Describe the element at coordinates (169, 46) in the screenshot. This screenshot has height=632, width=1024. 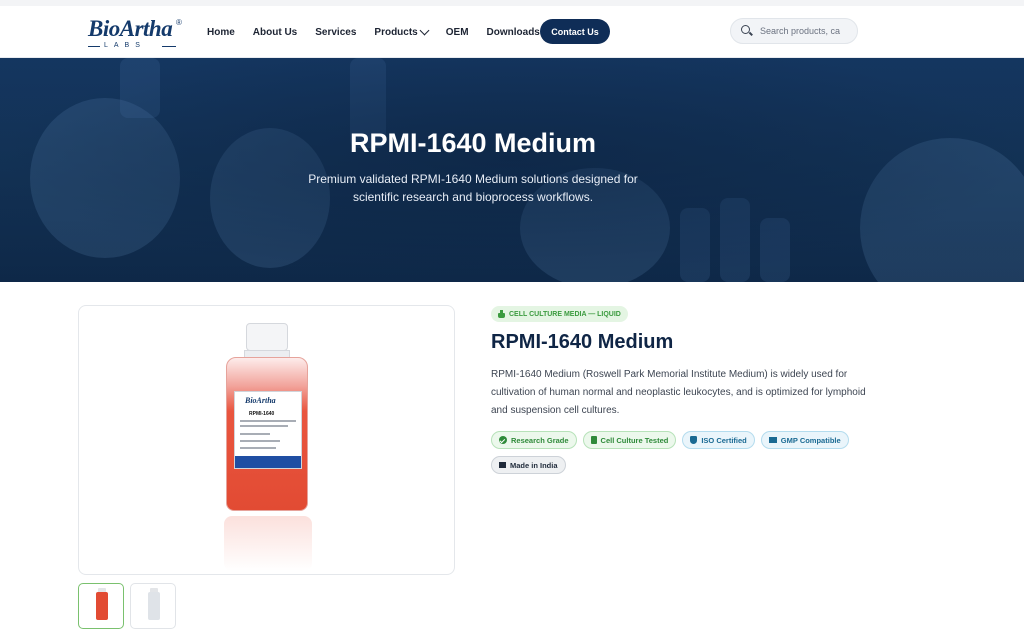
I see `logo-divider-right` at that location.